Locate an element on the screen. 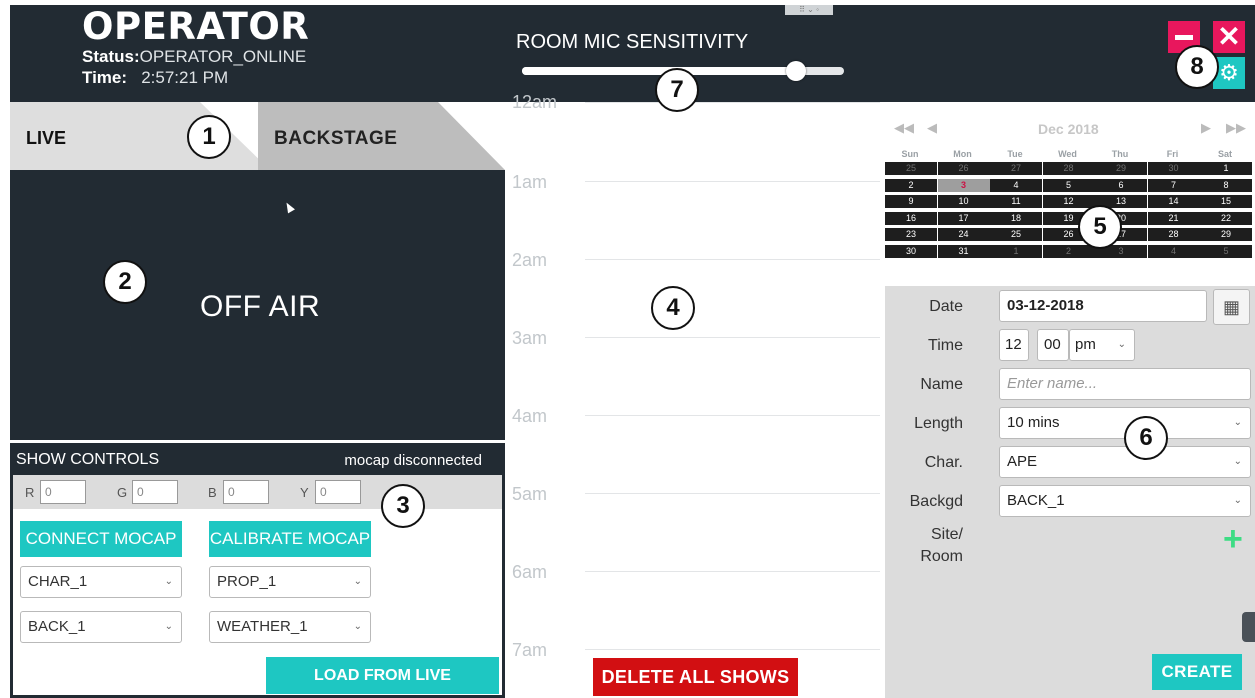 This screenshot has height=698, width=1255. calendar-day: 10 is located at coordinates (963, 201).